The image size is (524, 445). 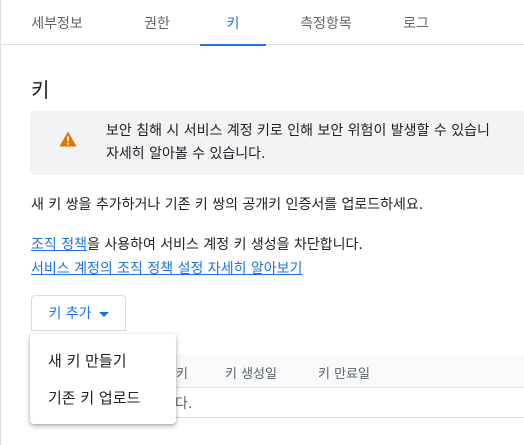 I want to click on add-key-button: 키 추가, so click(x=78, y=313).